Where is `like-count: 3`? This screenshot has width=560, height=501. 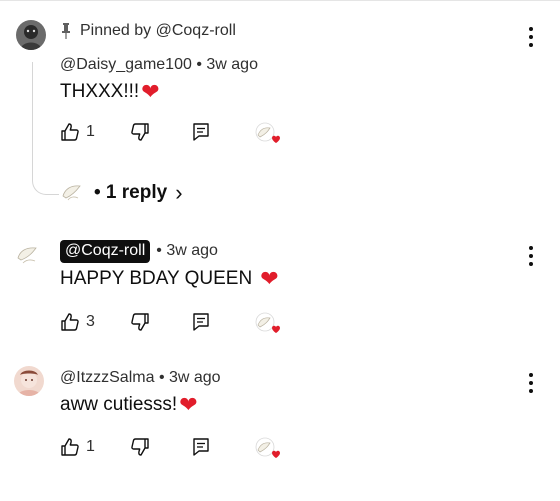 like-count: 3 is located at coordinates (90, 321).